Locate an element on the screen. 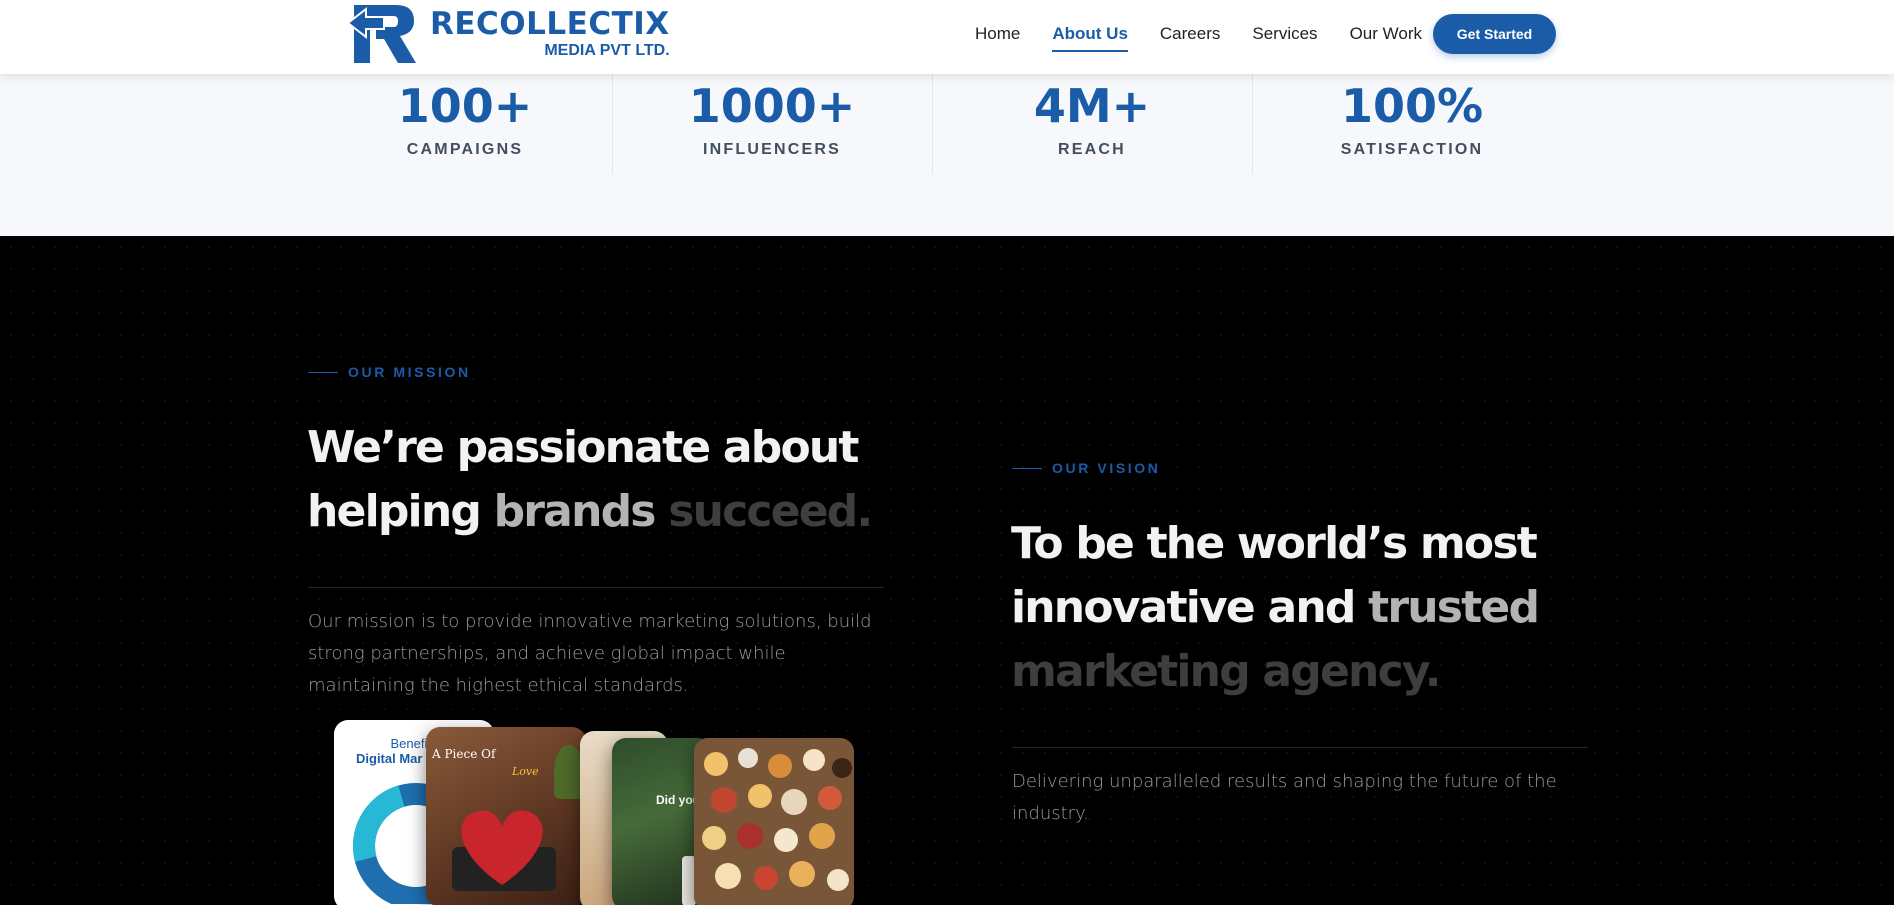 This screenshot has height=905, width=1894. mission-heading-succeed: succeed. is located at coordinates (763, 511).